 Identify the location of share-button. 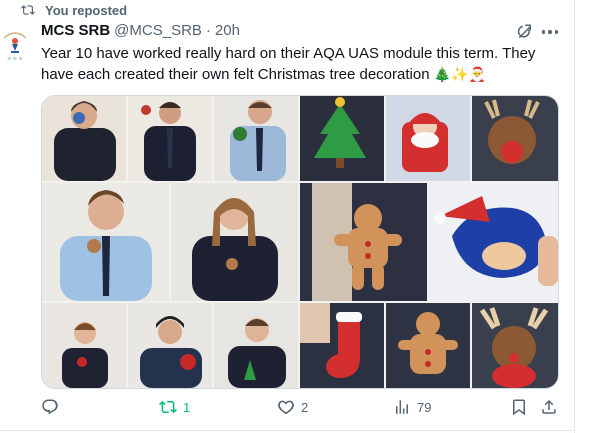
(549, 407).